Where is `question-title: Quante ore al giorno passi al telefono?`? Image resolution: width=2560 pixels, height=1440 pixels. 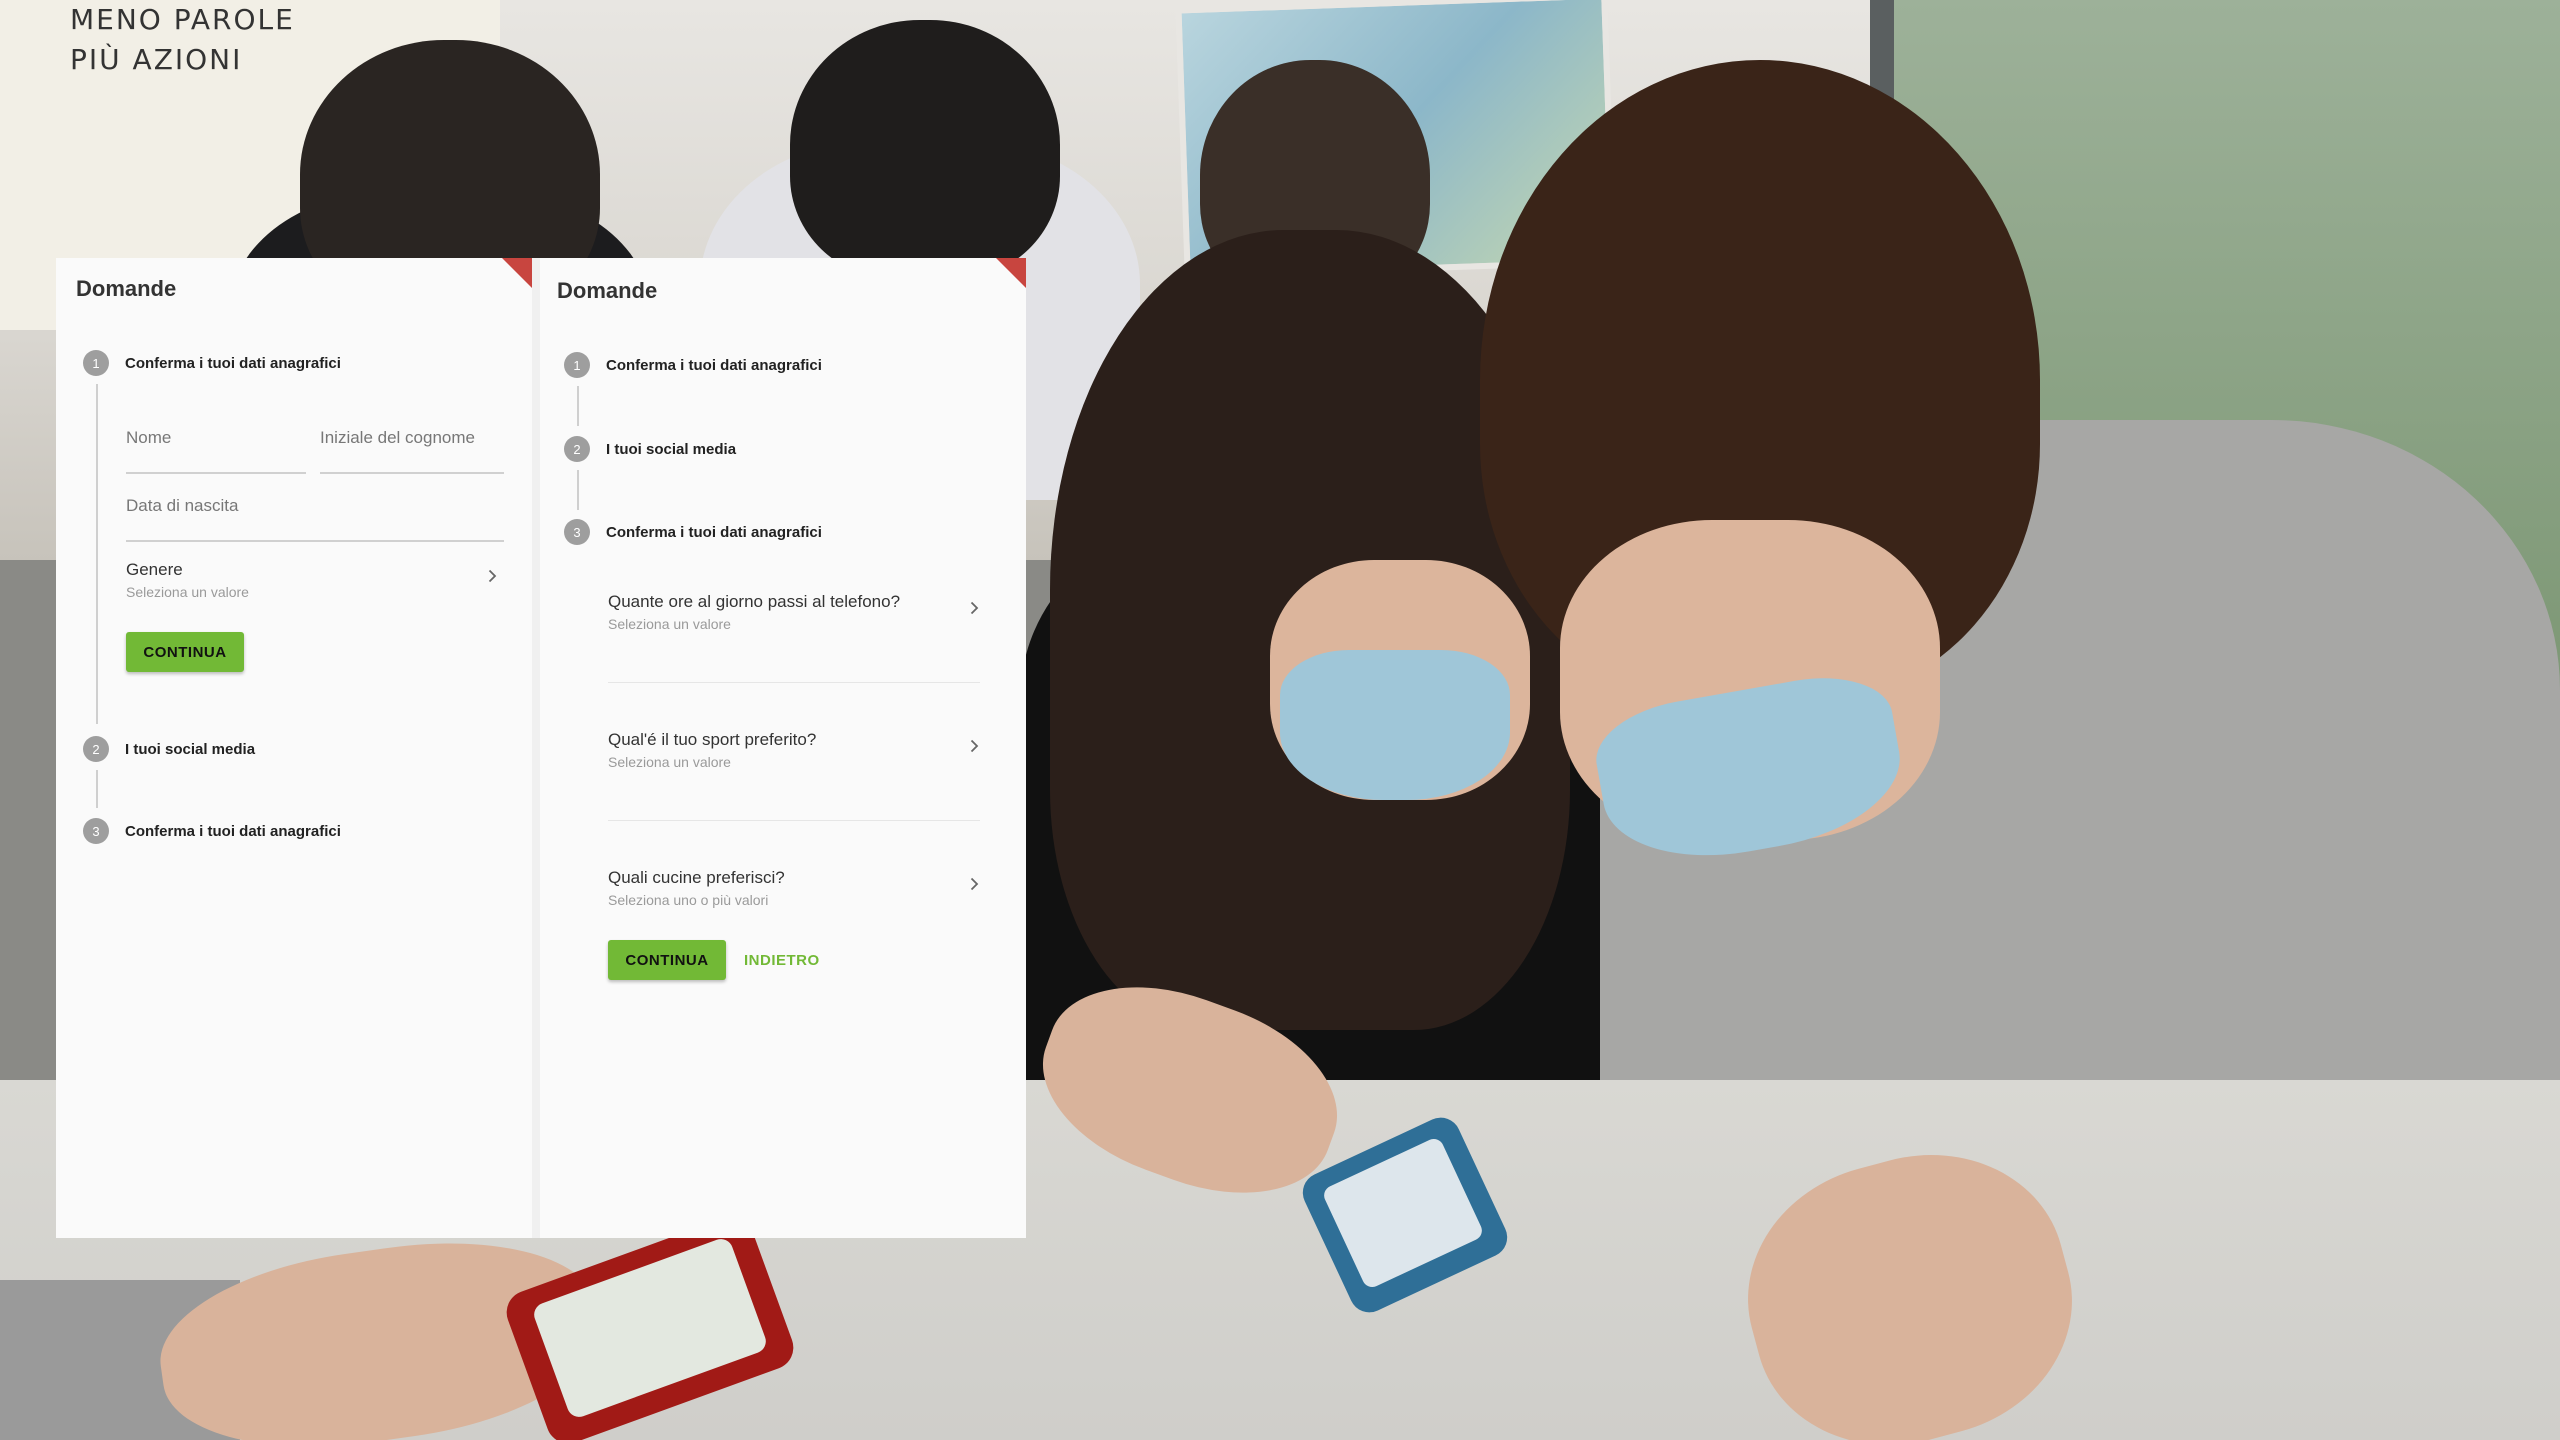 question-title: Quante ore al giorno passi al telefono? is located at coordinates (754, 601).